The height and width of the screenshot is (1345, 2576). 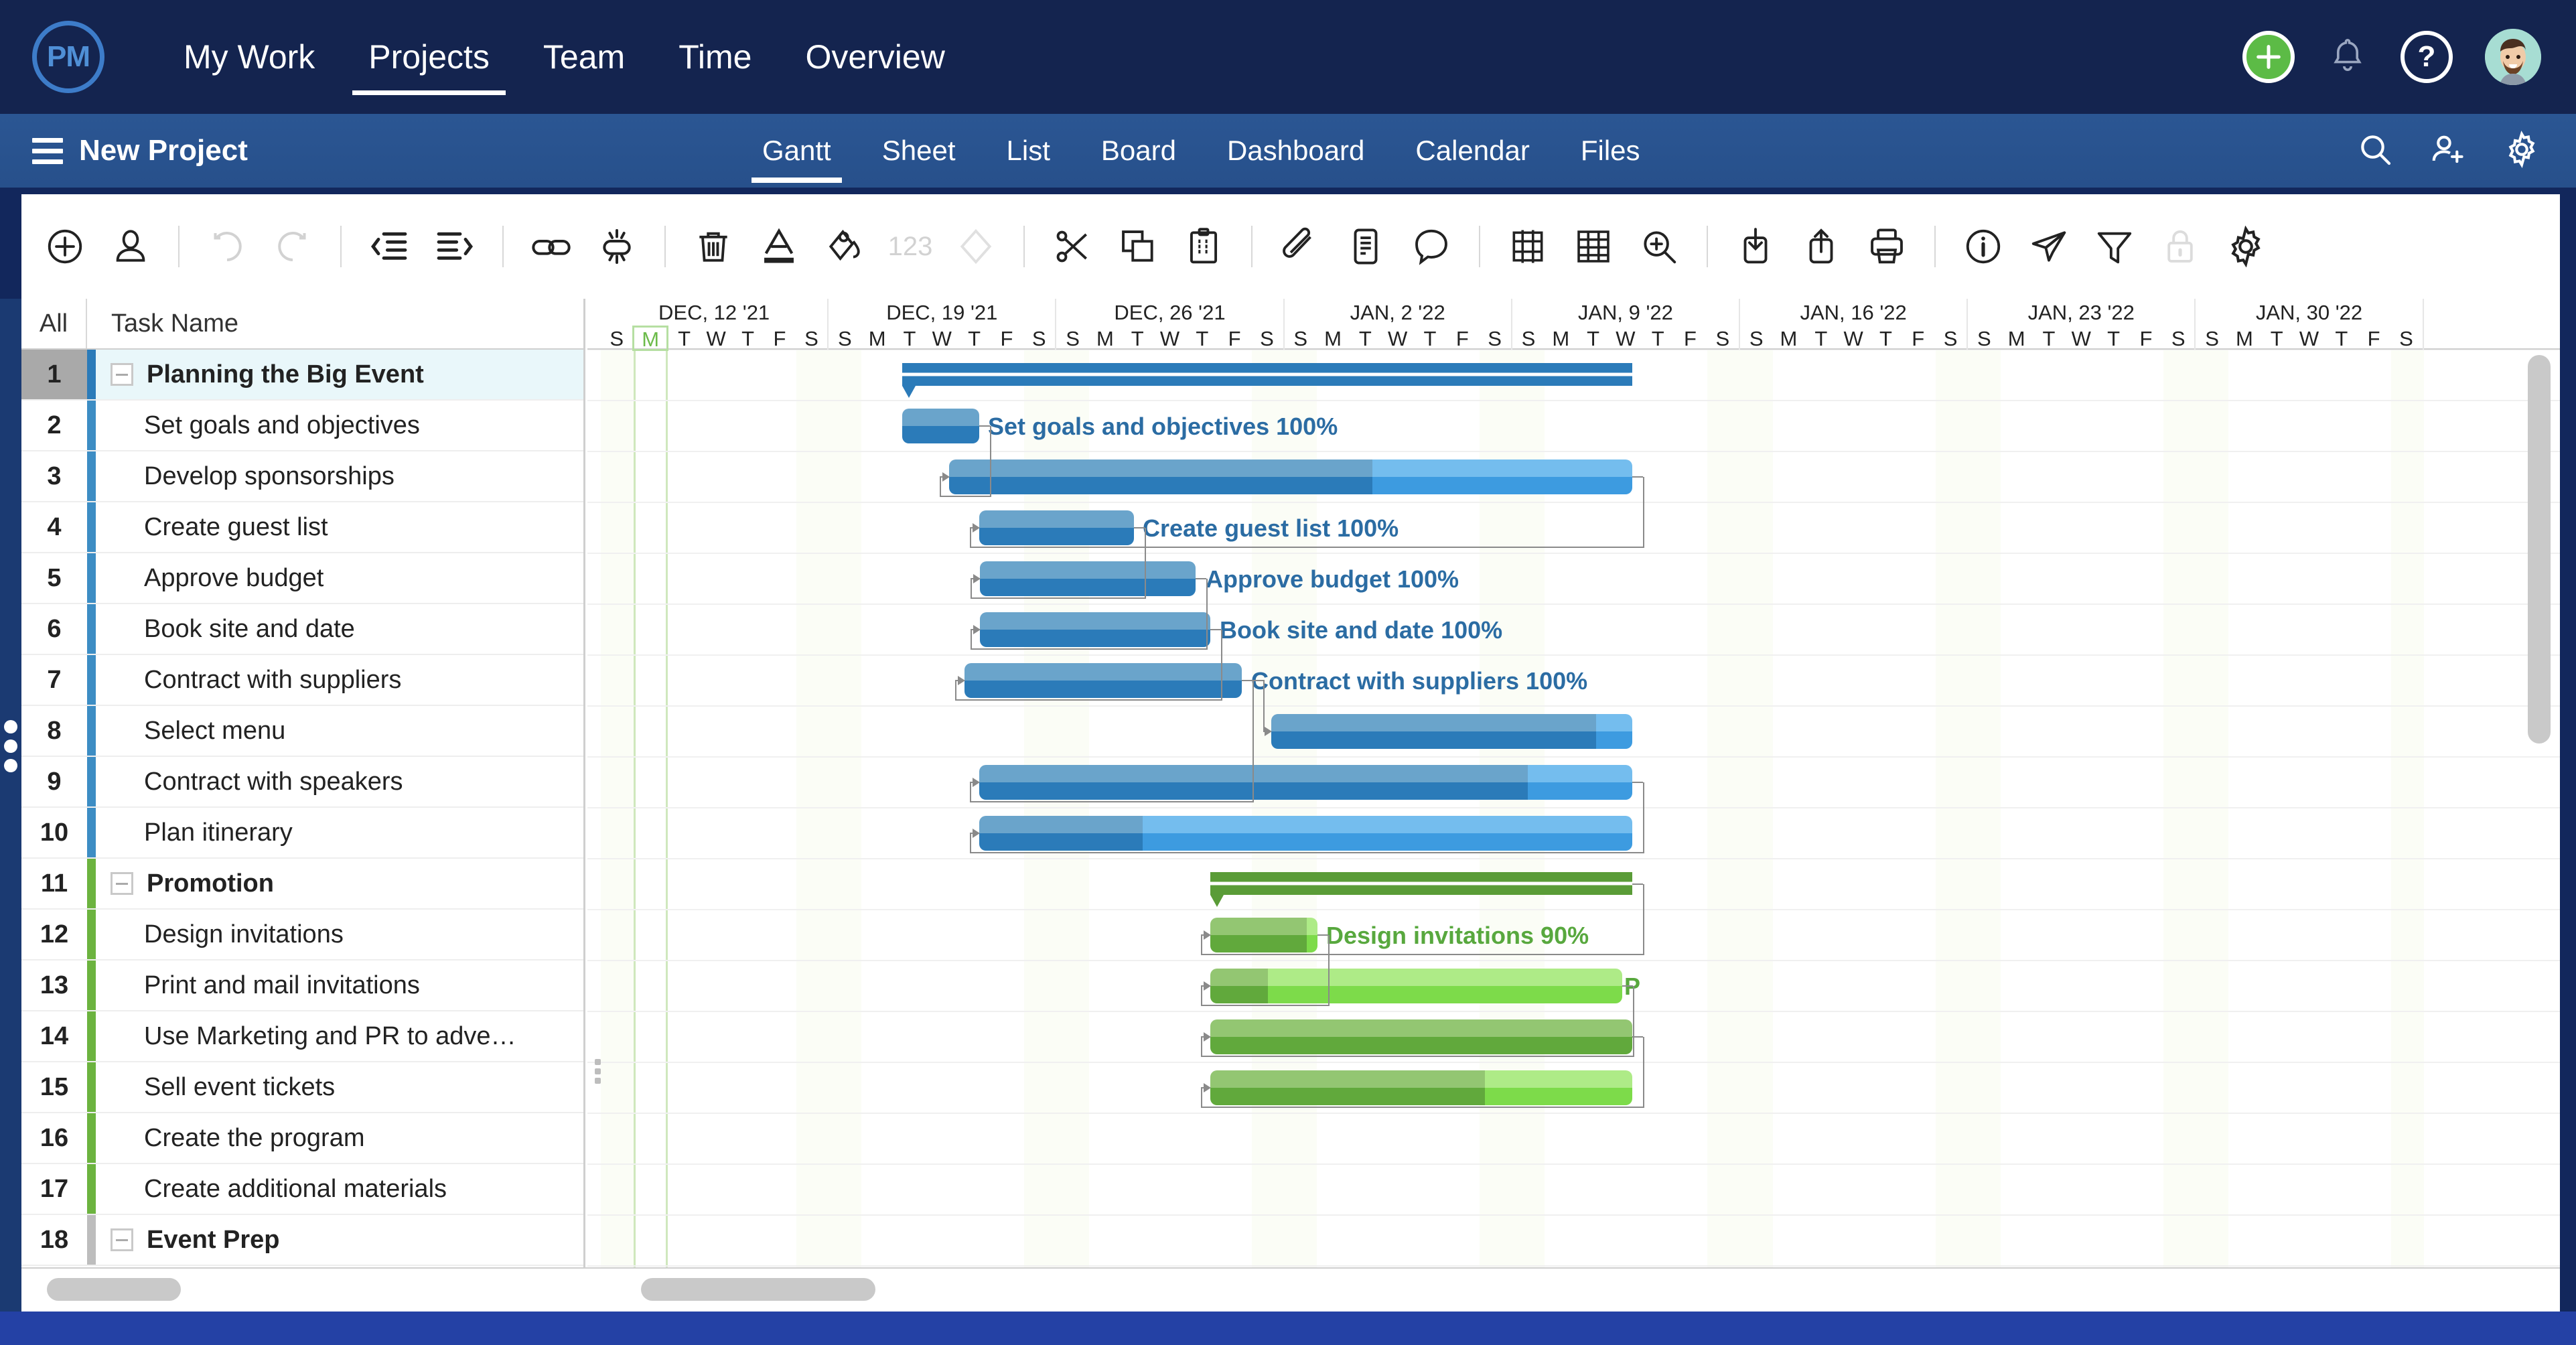 I want to click on row-number: 18, so click(x=54, y=1240).